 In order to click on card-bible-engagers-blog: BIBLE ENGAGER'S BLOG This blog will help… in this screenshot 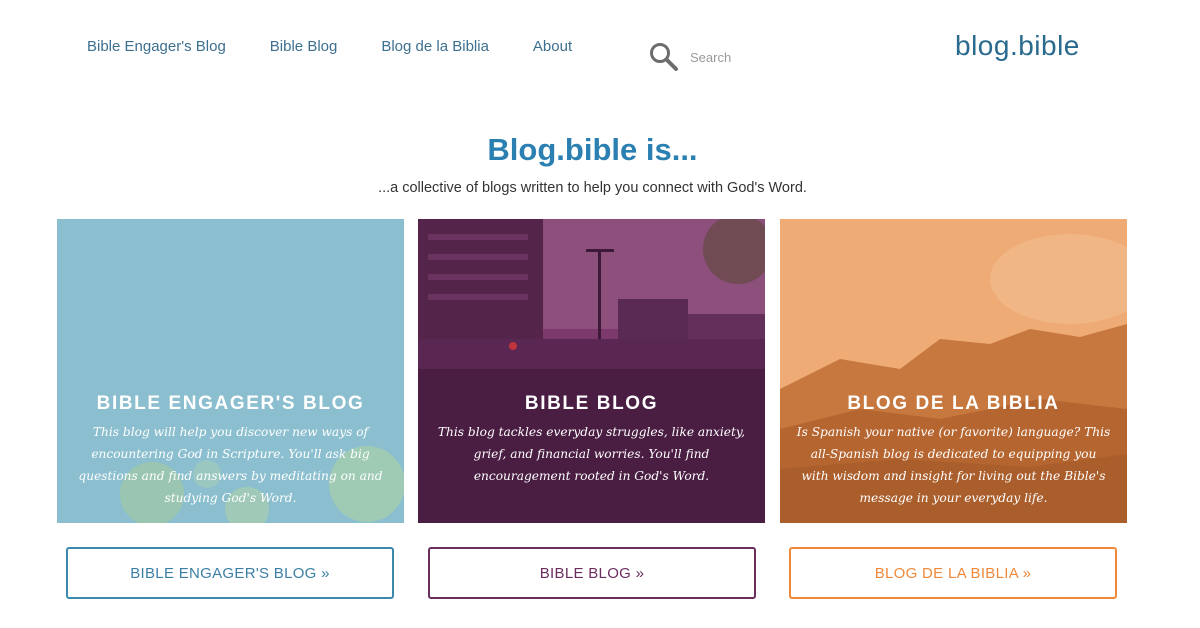, I will do `click(230, 371)`.